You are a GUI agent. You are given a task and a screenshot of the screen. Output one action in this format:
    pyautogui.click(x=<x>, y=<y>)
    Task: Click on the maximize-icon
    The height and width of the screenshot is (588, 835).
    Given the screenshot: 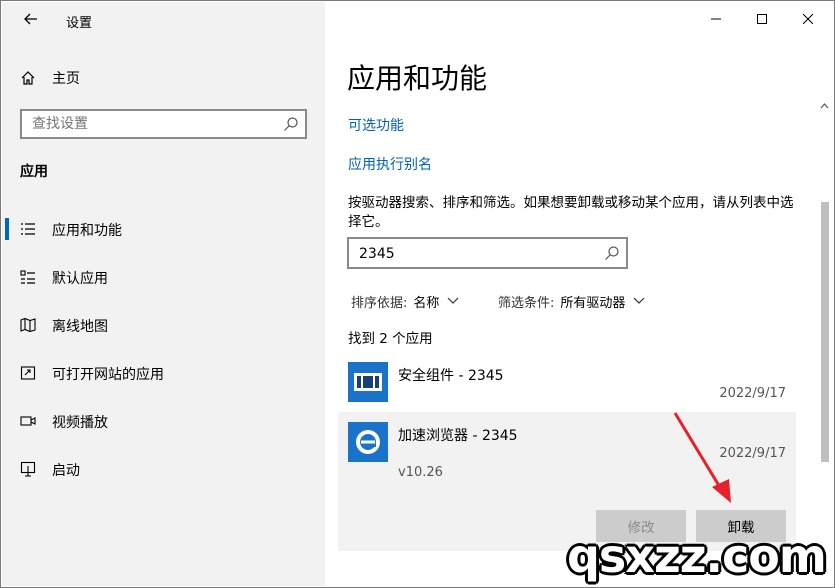 What is the action you would take?
    pyautogui.click(x=762, y=19)
    